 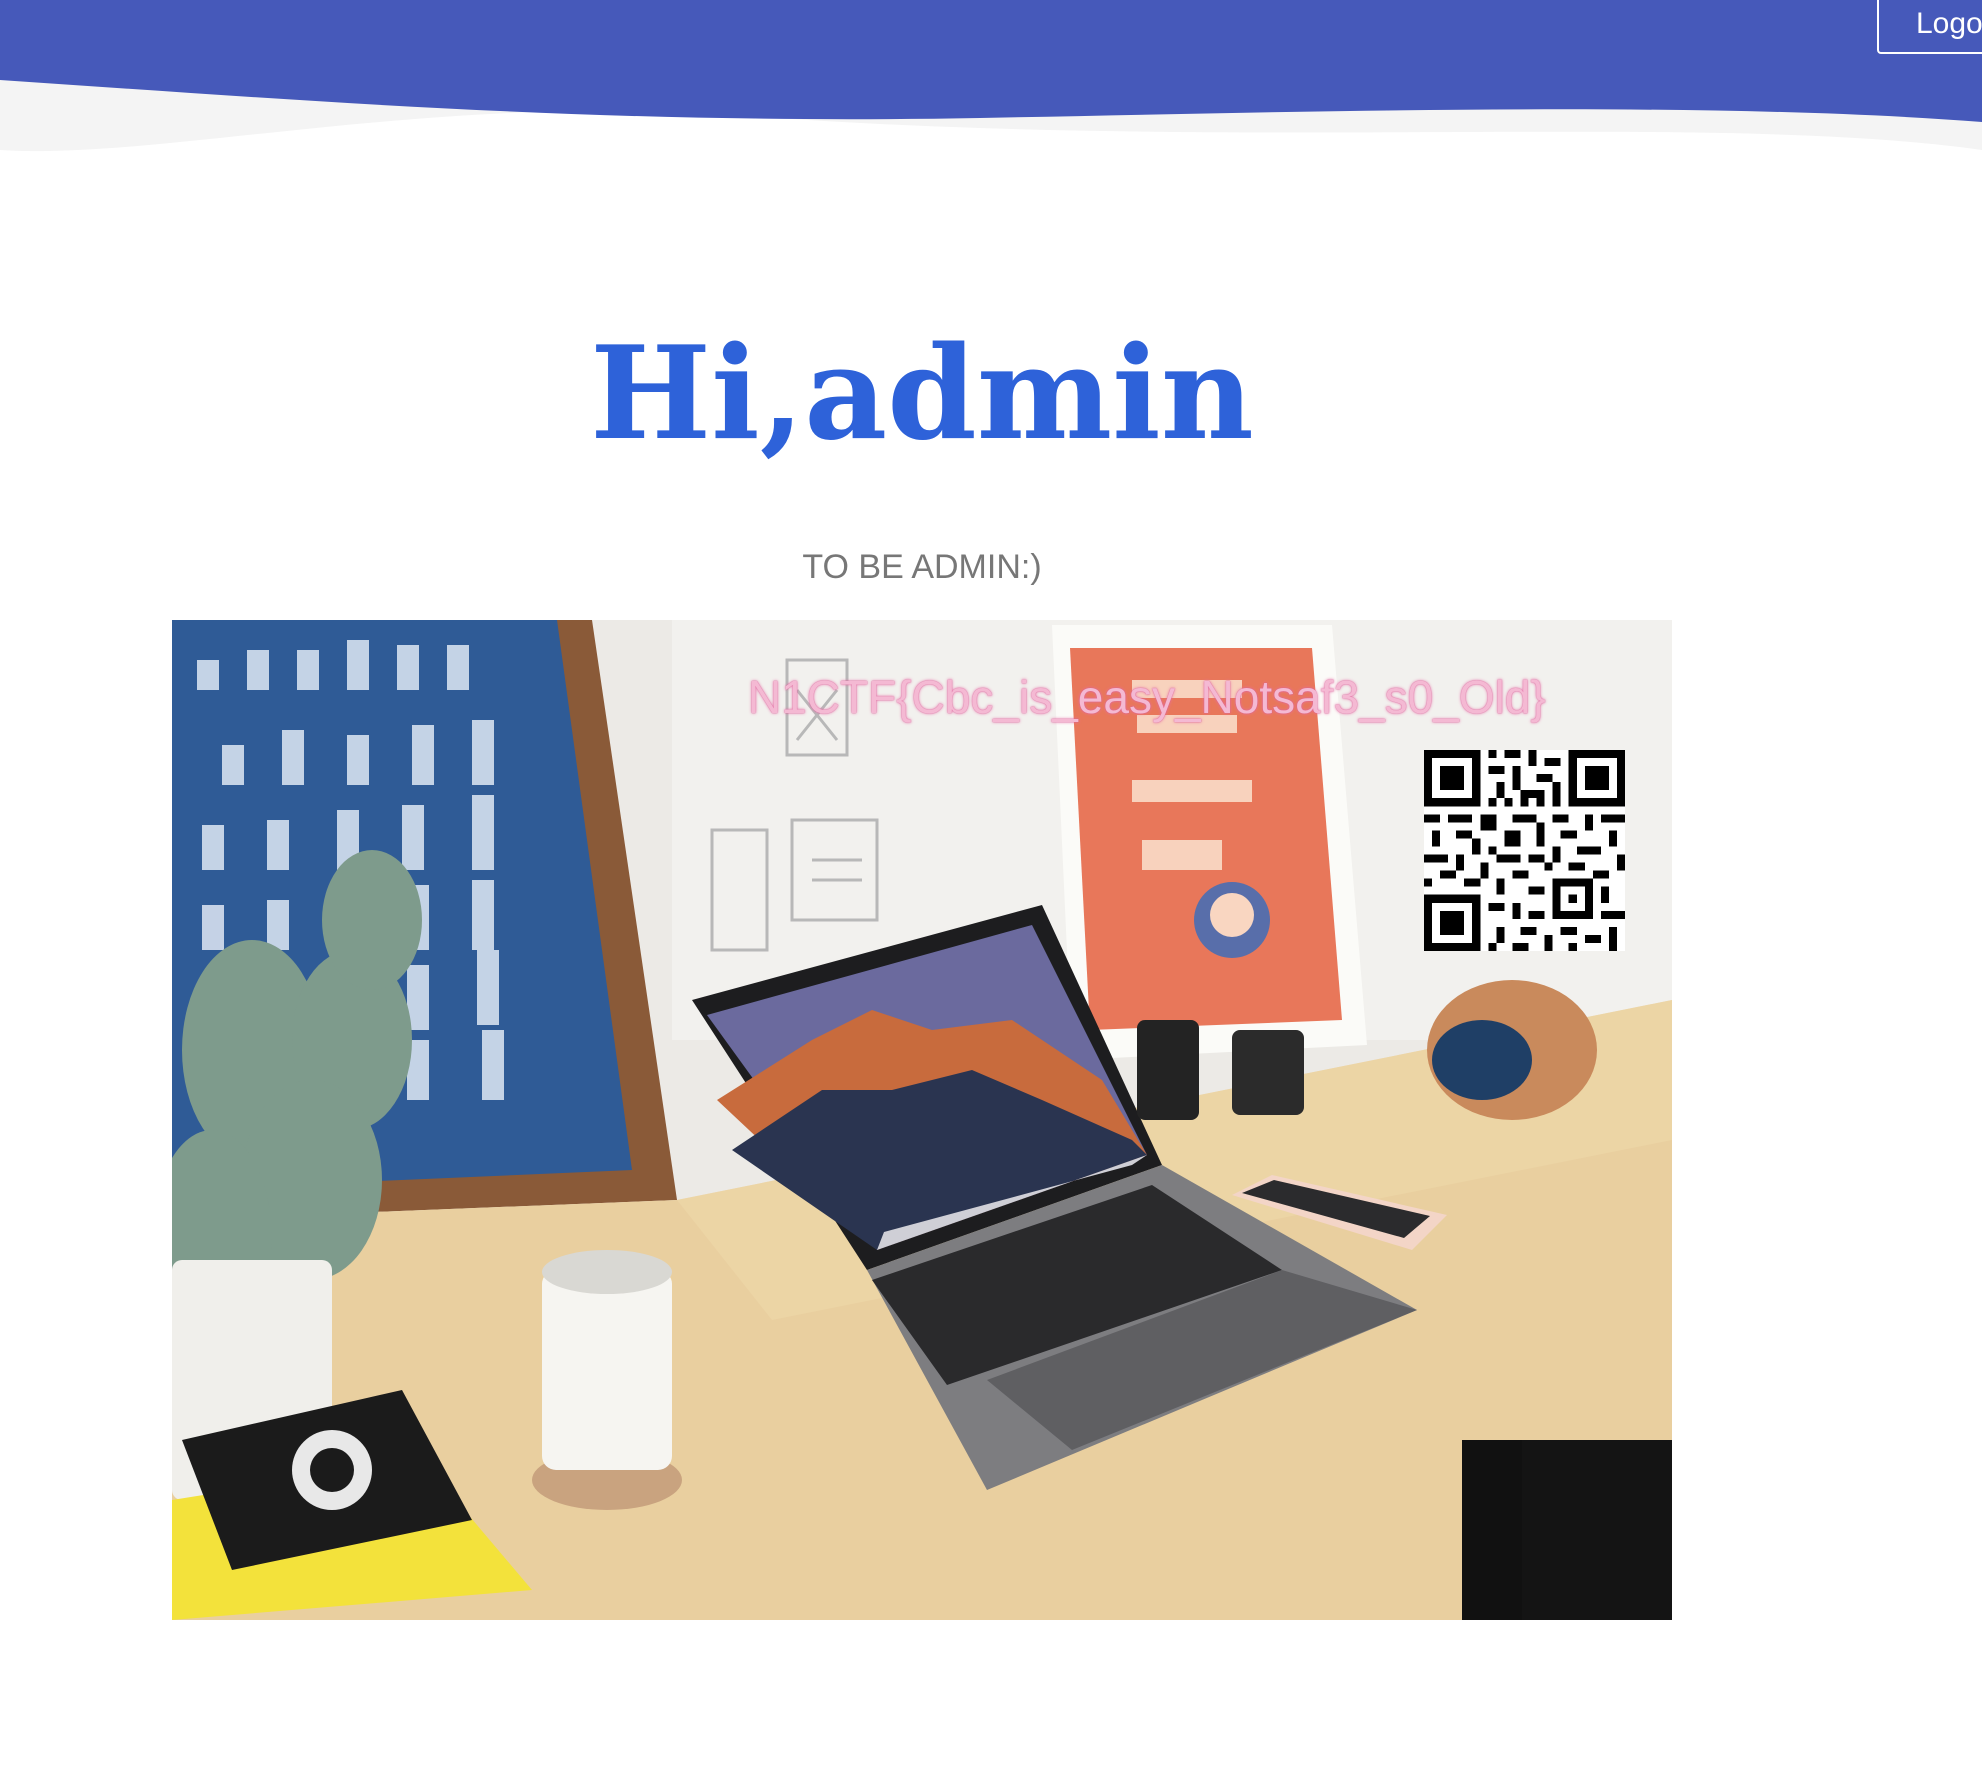 I want to click on page-title: Hi,admin, so click(x=922, y=394).